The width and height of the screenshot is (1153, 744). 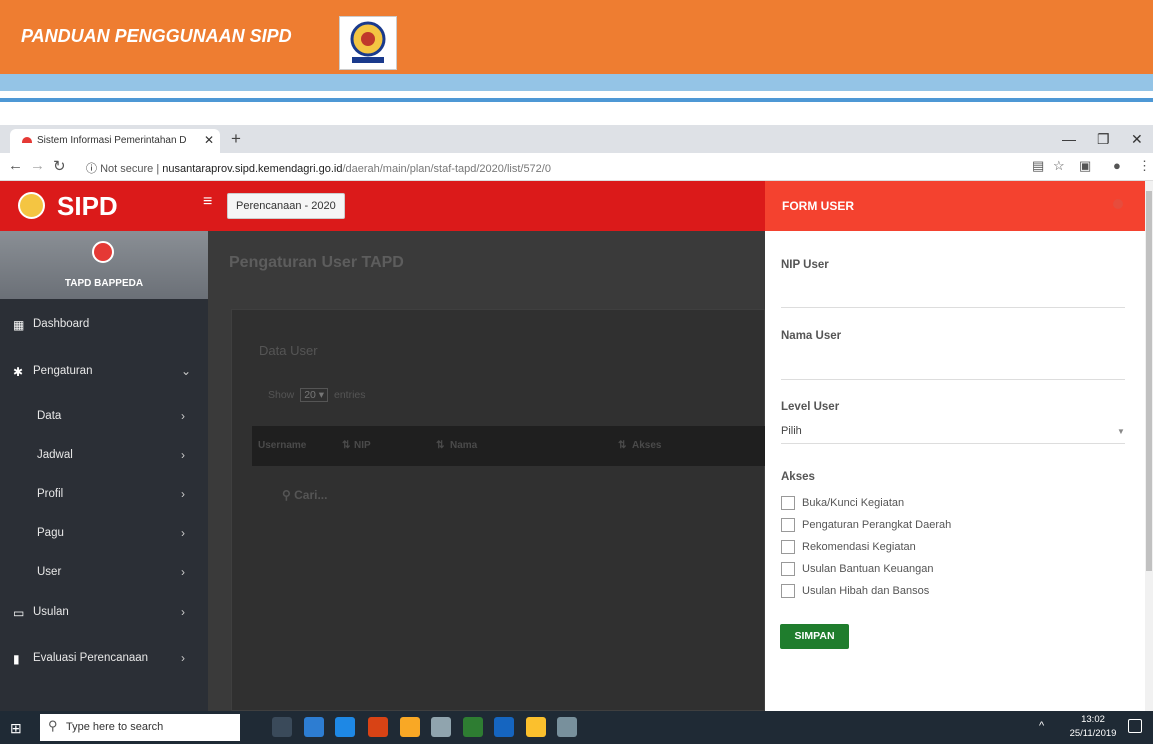 I want to click on info-icon: ⓘ, so click(x=93, y=169).